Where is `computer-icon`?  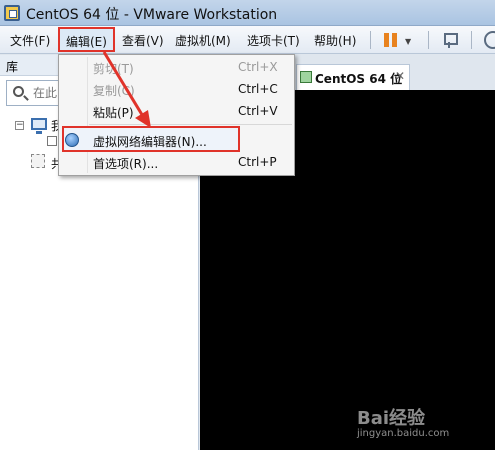
computer-icon is located at coordinates (39, 126).